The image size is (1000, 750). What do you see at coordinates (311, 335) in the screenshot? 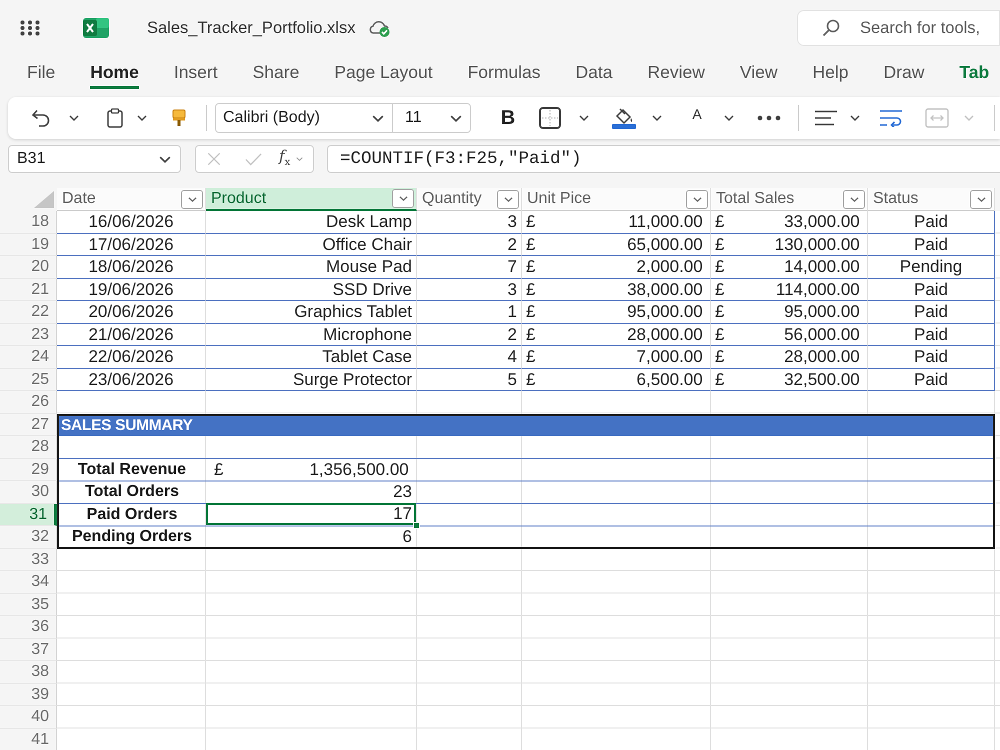
I see `table-cell: Microphone` at bounding box center [311, 335].